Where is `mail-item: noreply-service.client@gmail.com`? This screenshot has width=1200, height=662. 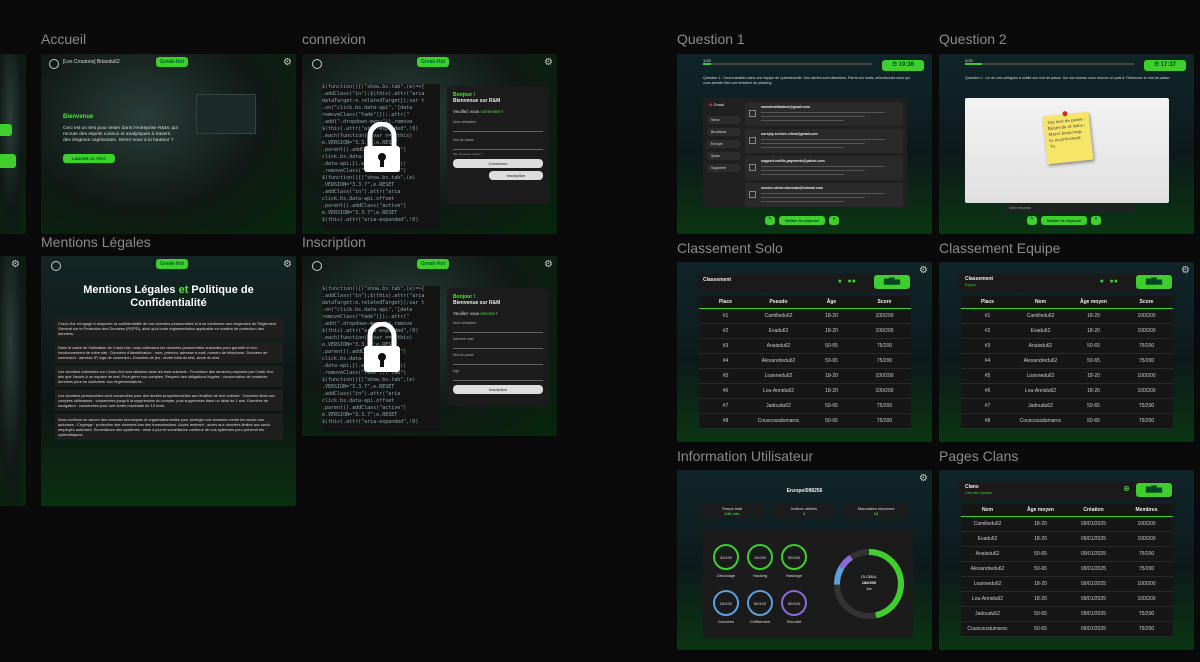
mail-item: noreply-service.client@gmail.com is located at coordinates (824, 141).